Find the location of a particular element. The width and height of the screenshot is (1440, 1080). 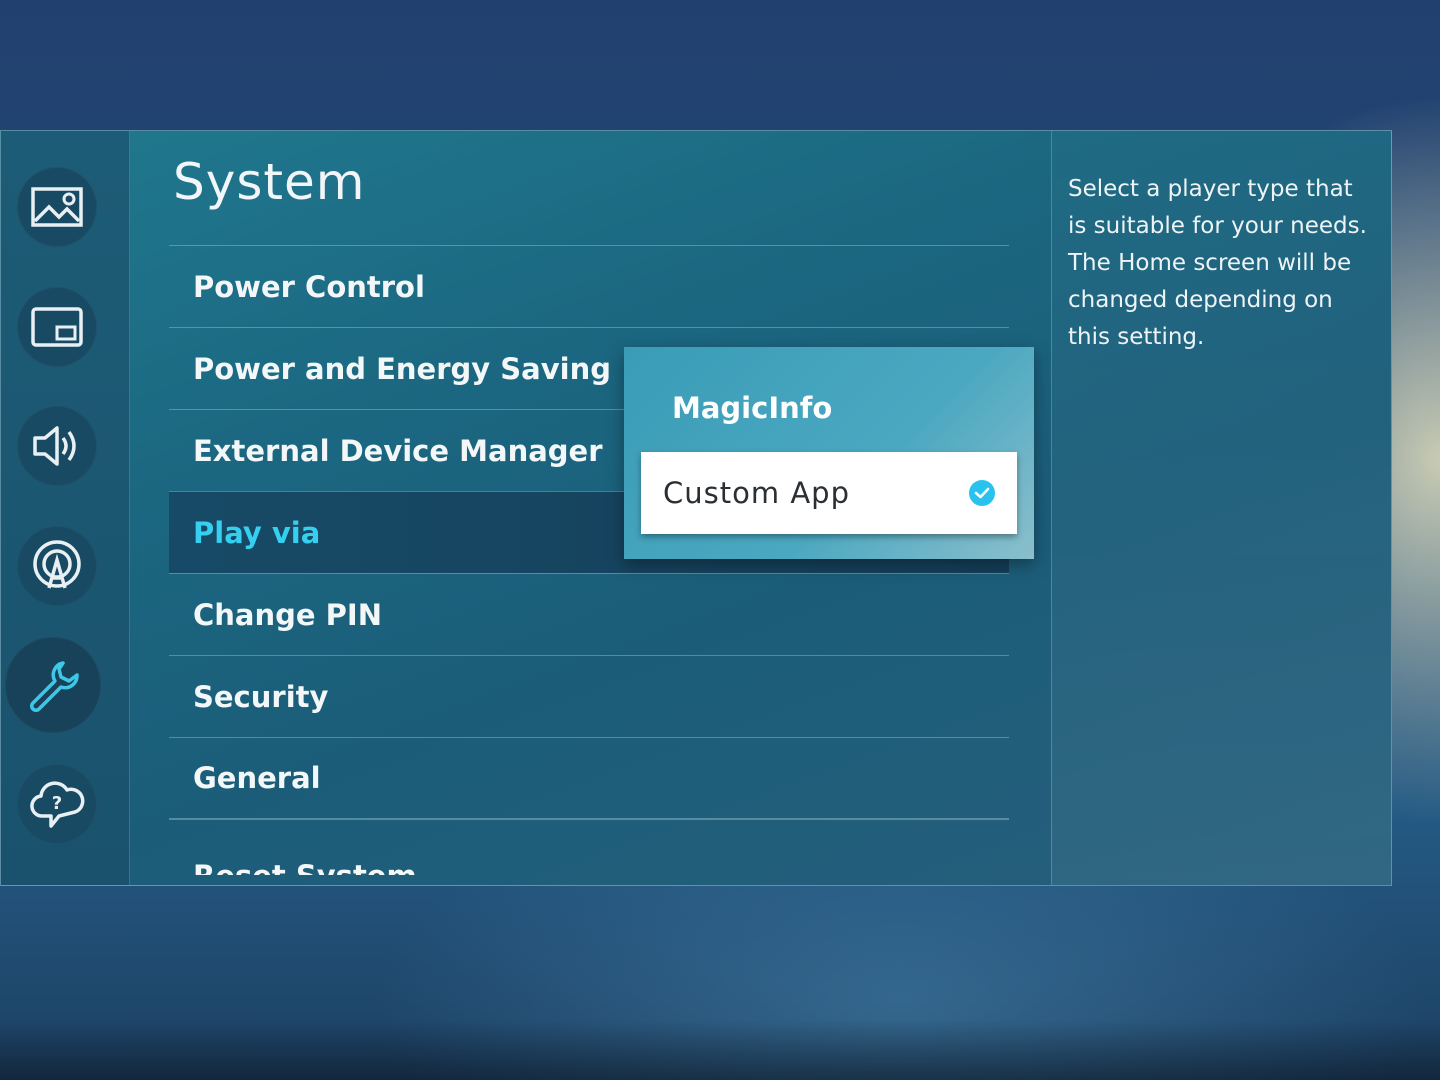

rail-picture-button is located at coordinates (57, 207).